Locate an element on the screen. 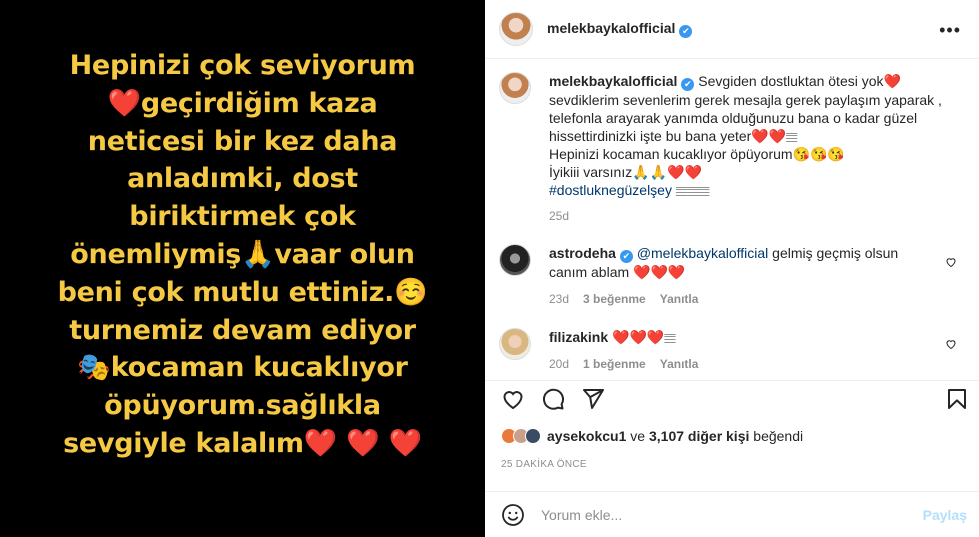  comment-text: gelmiş geçmiş olsun is located at coordinates (835, 253).